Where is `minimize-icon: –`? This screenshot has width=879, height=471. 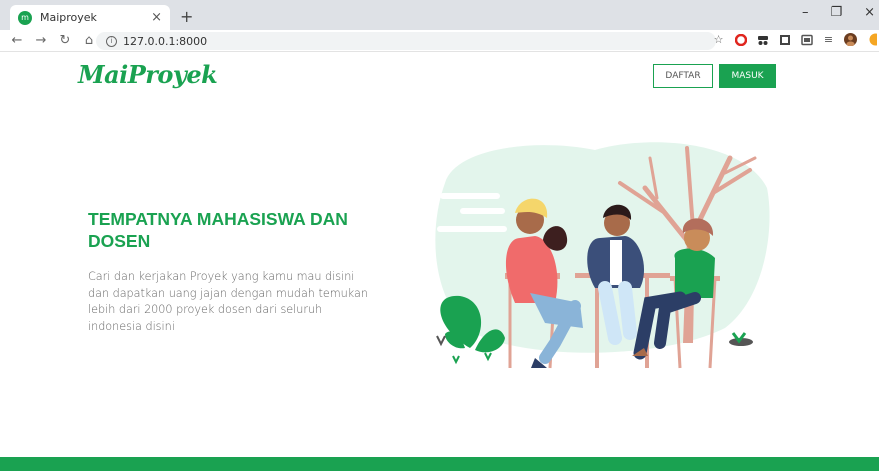
minimize-icon: – is located at coordinates (805, 12).